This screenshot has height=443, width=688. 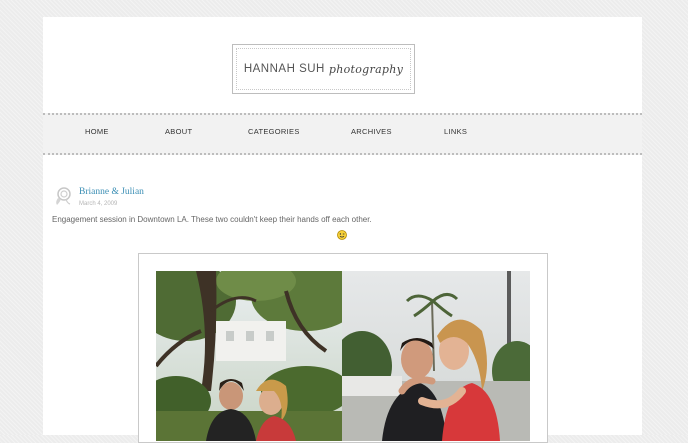 What do you see at coordinates (436, 356) in the screenshot?
I see `couple-kiss-photo` at bounding box center [436, 356].